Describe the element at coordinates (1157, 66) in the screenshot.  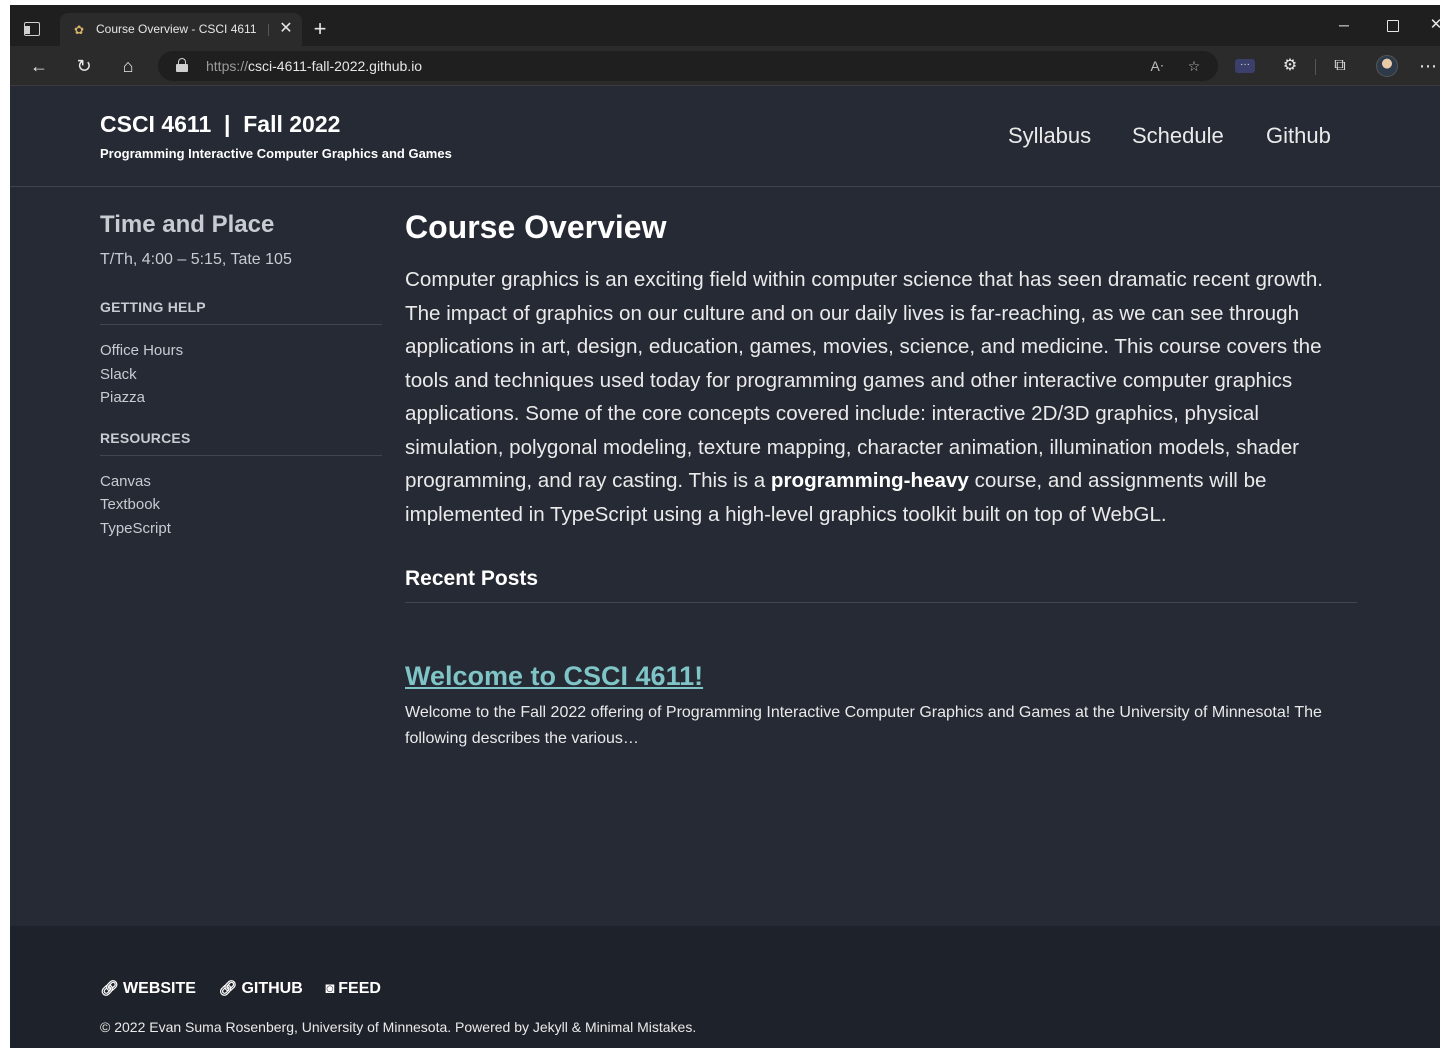
I see `read-aloud-icon: A͏ᐧ` at that location.